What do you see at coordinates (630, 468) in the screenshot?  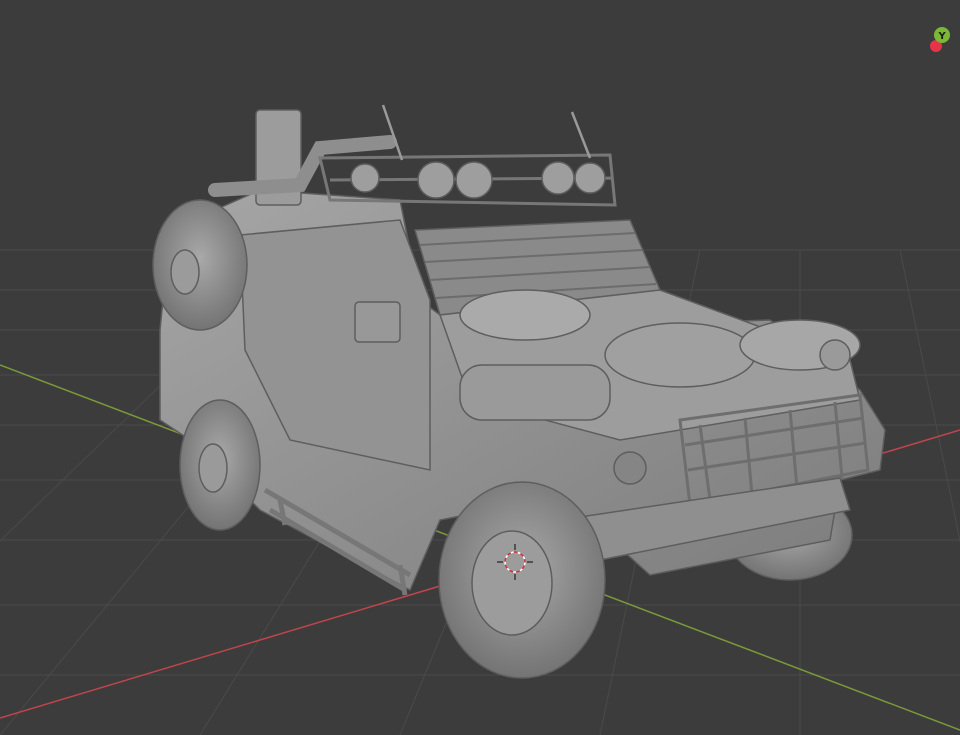 I see `headlight` at bounding box center [630, 468].